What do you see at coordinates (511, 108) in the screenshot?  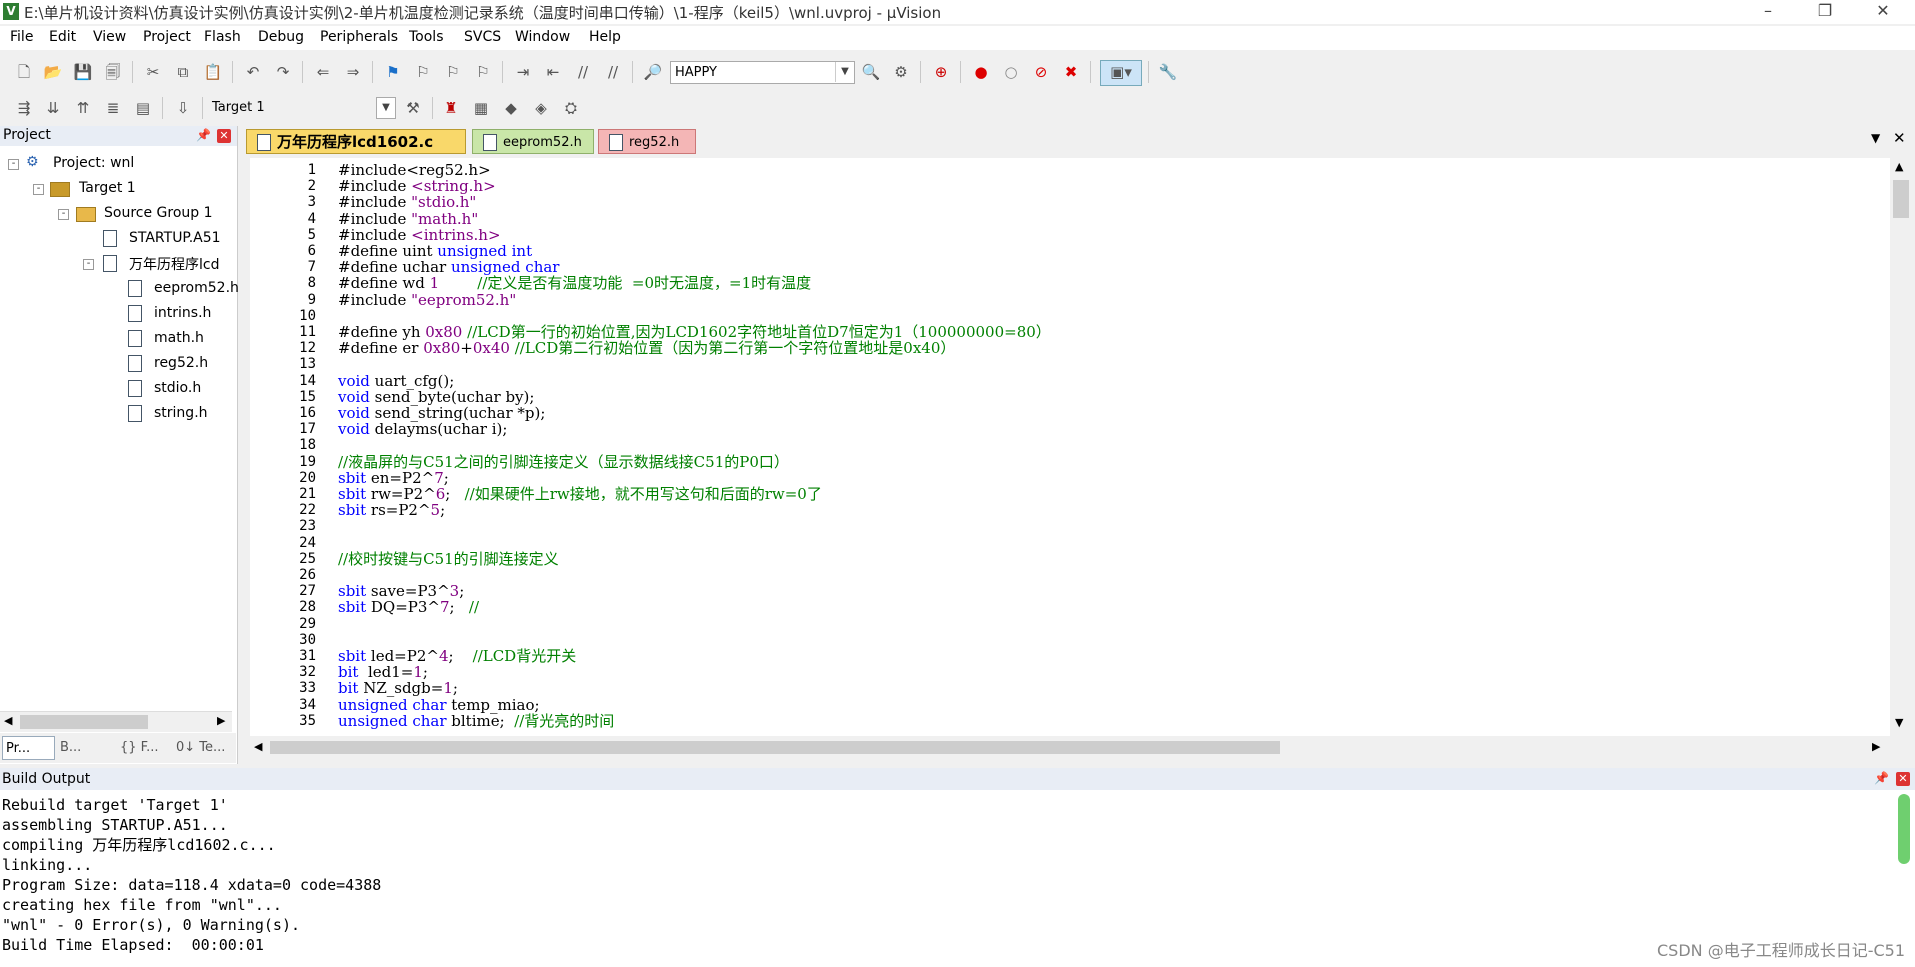 I see `manage-rte-icon: ◆` at bounding box center [511, 108].